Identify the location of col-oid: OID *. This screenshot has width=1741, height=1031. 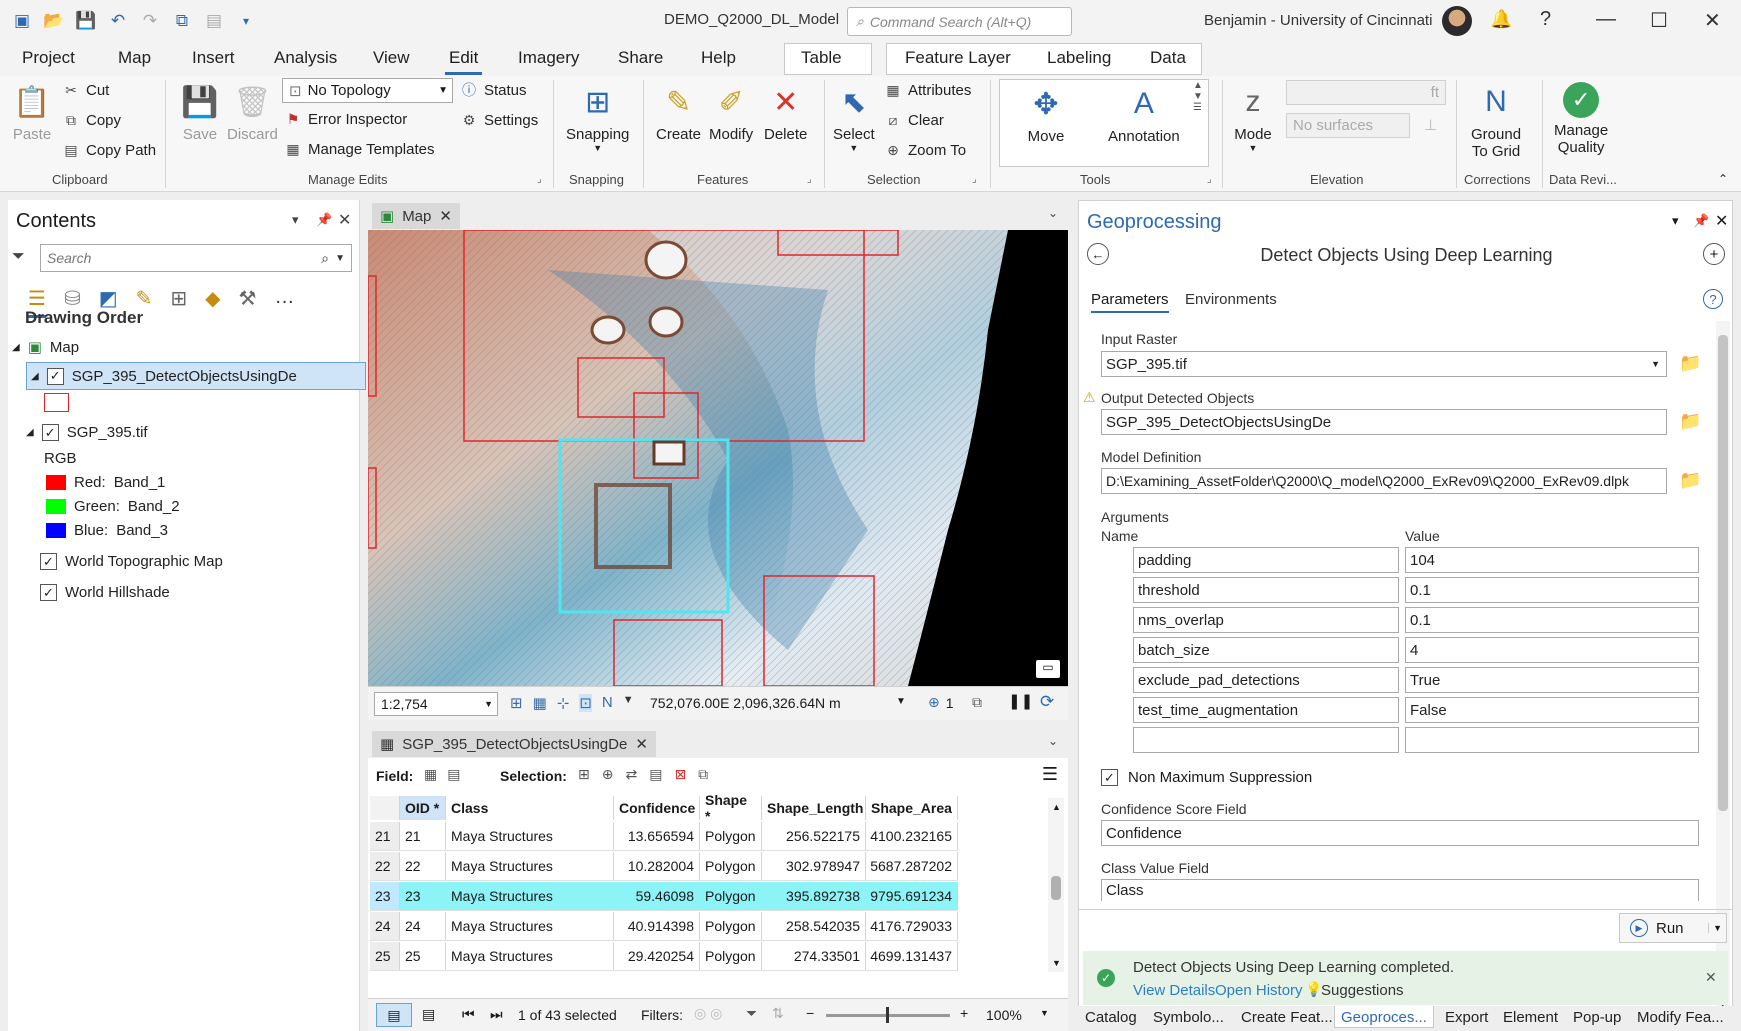
(423, 808).